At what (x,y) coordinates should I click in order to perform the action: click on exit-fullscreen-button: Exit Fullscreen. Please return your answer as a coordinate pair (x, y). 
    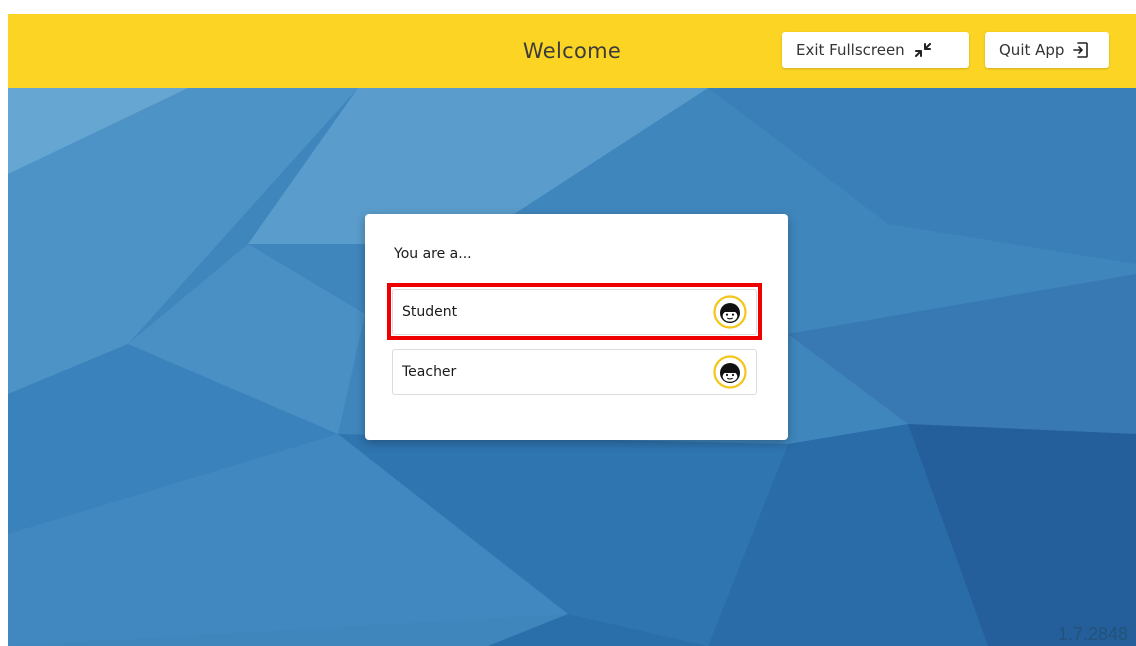
    Looking at the image, I should click on (875, 50).